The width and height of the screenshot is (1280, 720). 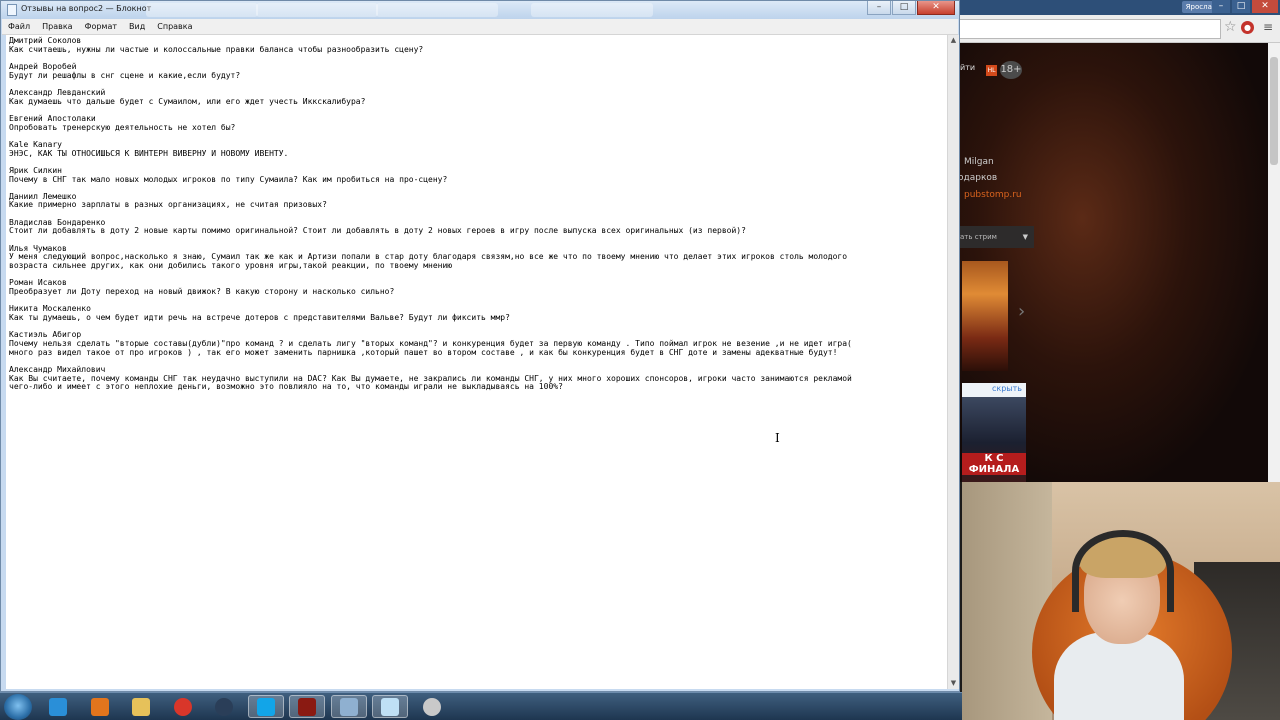 I want to click on chevron-down-icon: ▼, so click(x=1025, y=237).